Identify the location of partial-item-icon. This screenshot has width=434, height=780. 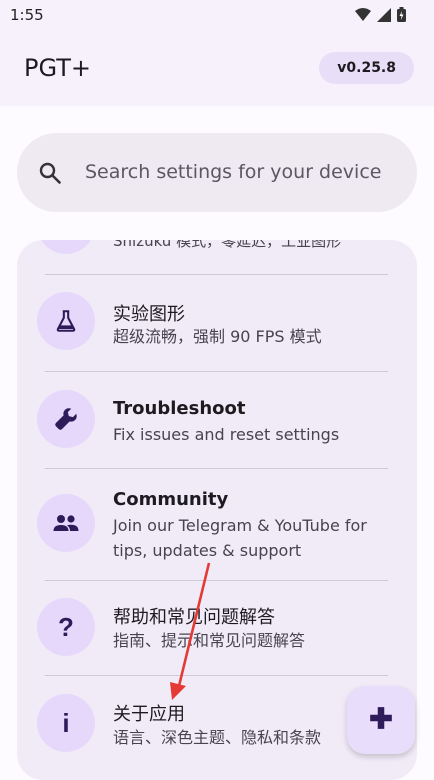
(66, 247).